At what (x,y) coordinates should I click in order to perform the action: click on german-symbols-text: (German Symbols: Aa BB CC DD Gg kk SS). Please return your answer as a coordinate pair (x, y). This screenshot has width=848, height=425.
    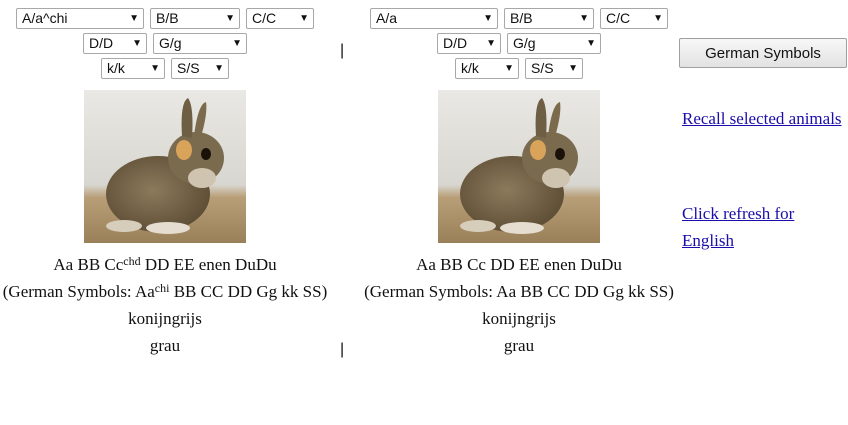
    Looking at the image, I should click on (519, 291).